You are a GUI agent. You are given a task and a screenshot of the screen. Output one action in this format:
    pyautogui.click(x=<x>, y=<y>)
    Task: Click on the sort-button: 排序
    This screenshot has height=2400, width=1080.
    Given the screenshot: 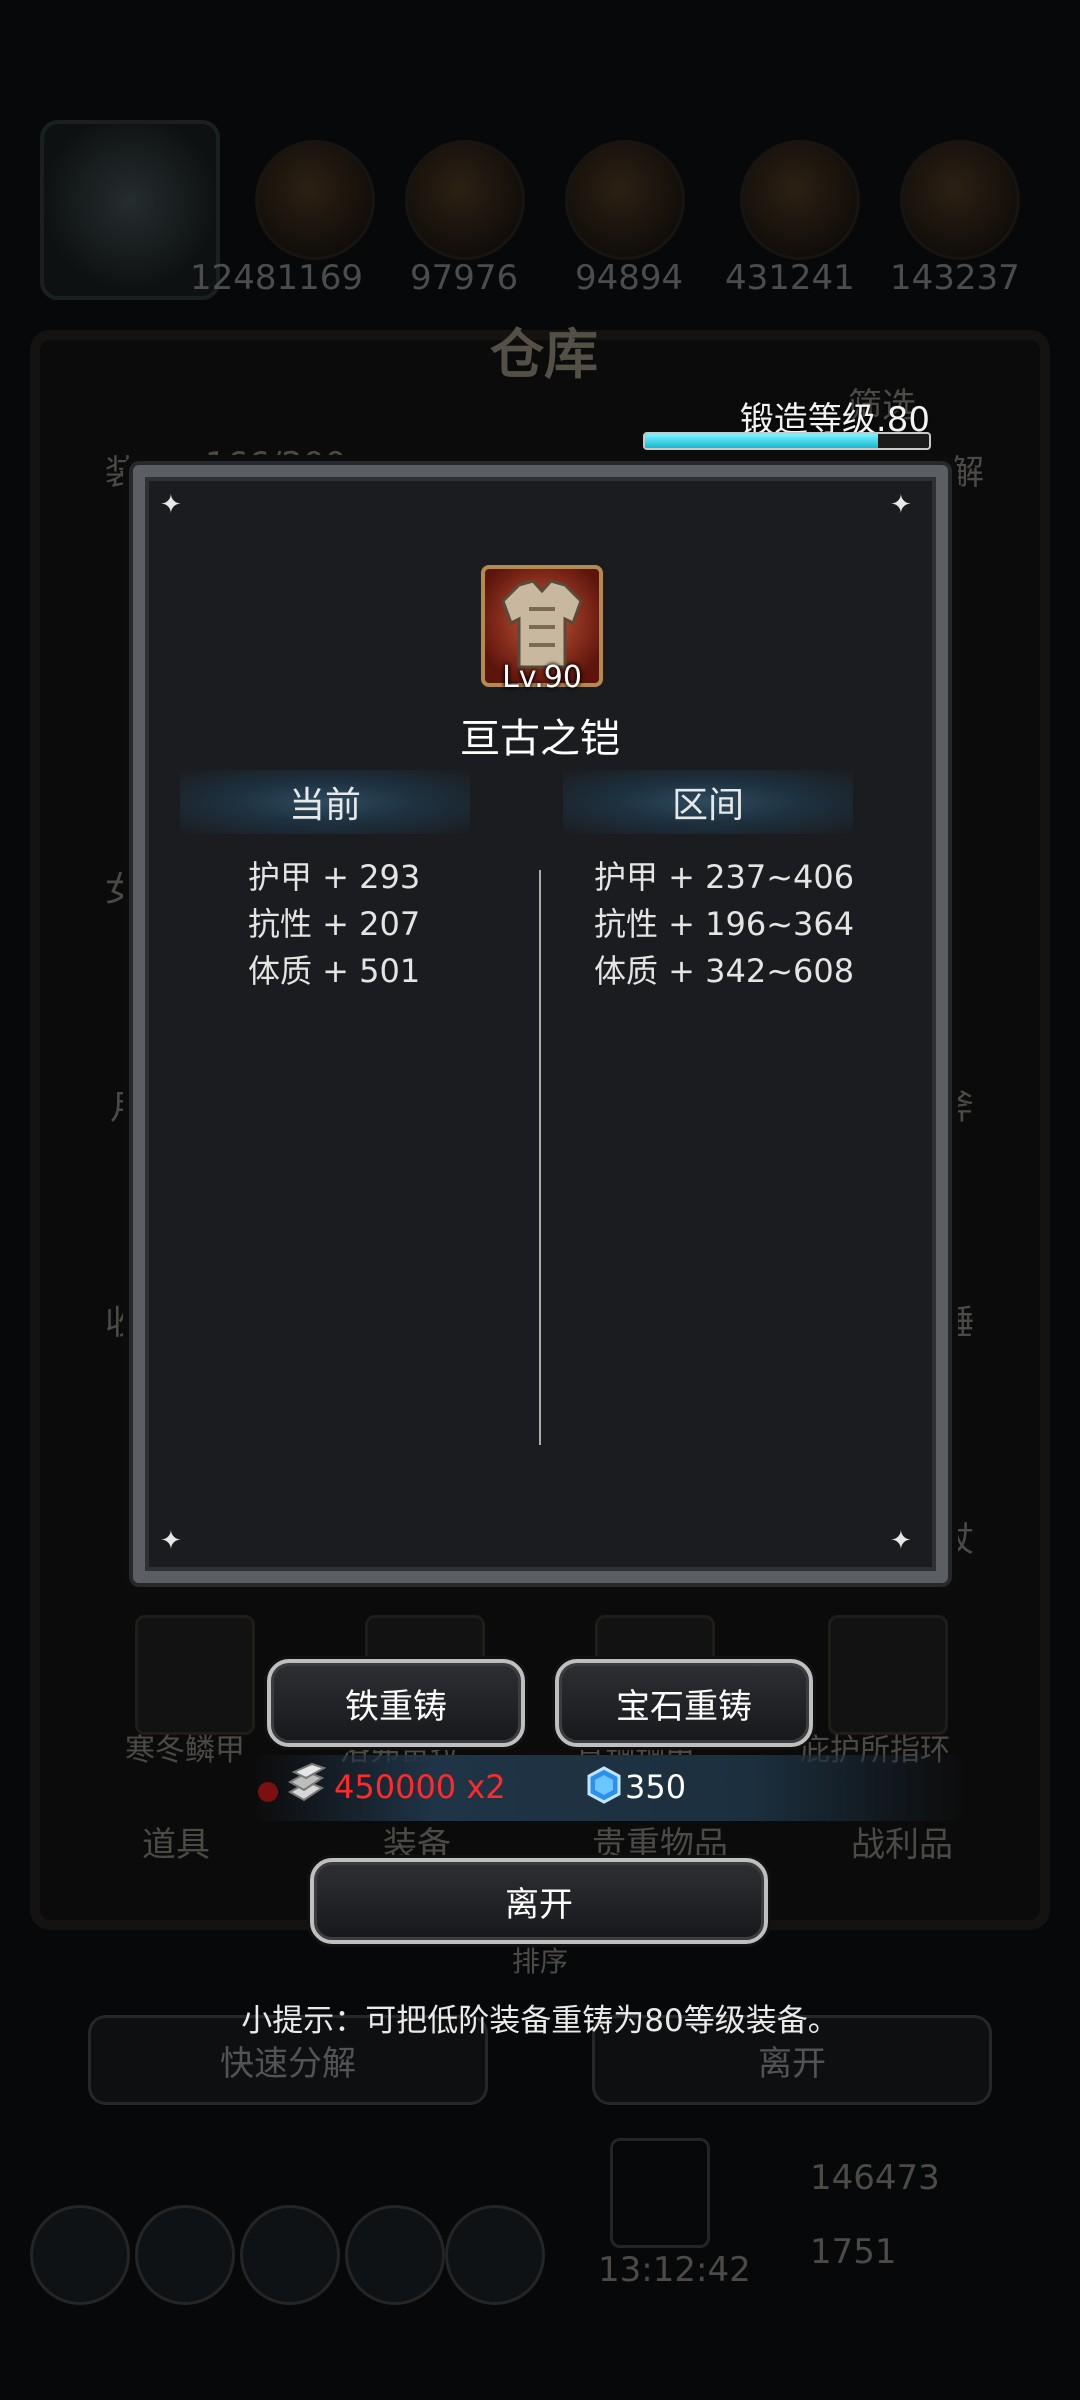 What is the action you would take?
    pyautogui.click(x=540, y=1960)
    